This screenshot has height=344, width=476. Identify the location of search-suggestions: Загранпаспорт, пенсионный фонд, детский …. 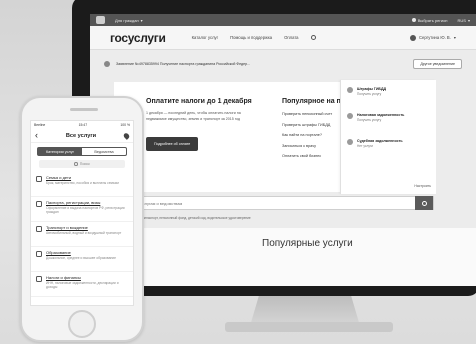
(193, 218).